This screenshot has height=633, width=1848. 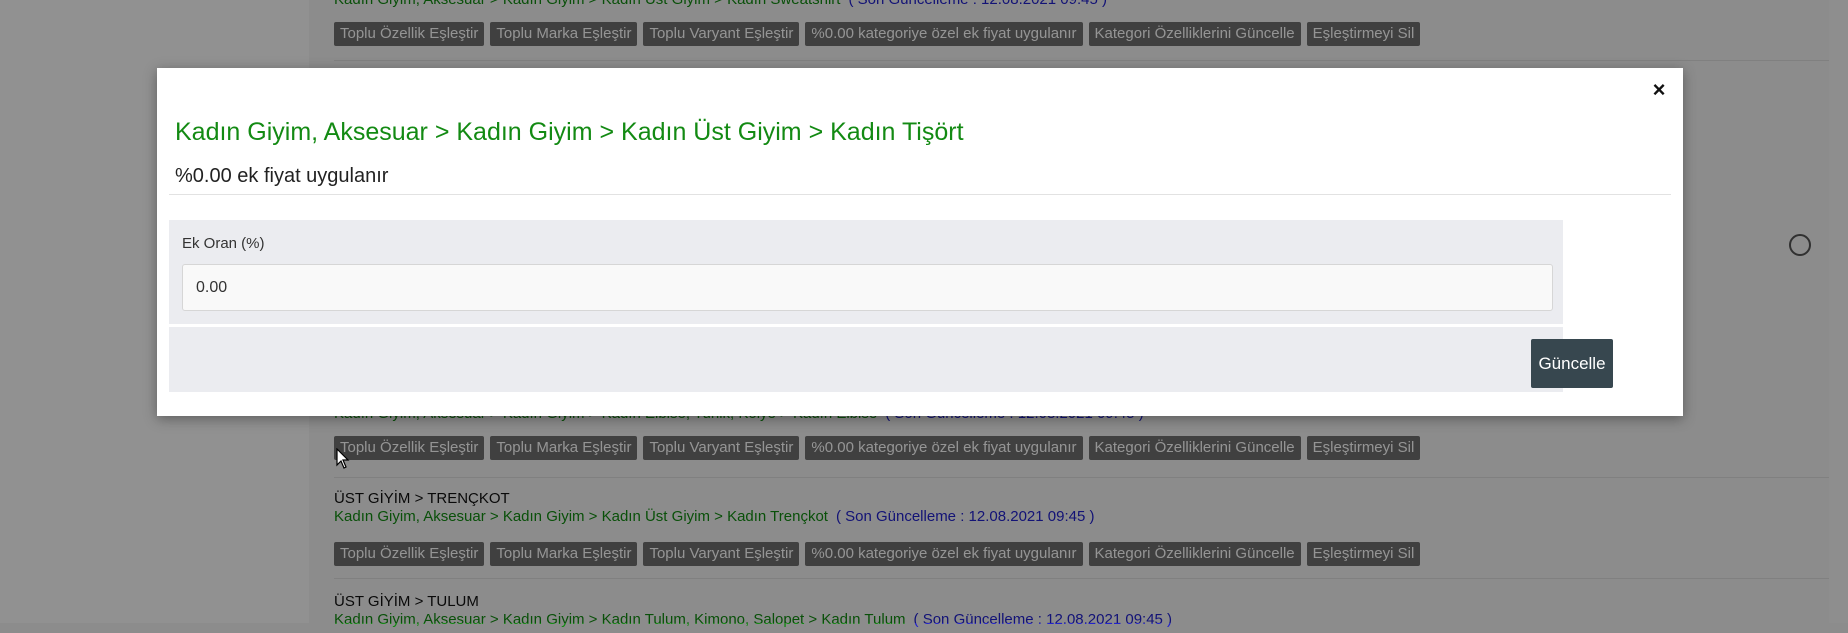 What do you see at coordinates (920, 194) in the screenshot?
I see `divider` at bounding box center [920, 194].